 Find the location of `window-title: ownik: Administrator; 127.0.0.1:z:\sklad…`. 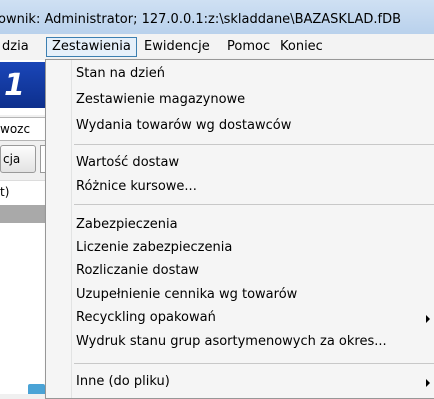

window-title: ownik: Administrator; 127.0.0.1:z:\sklad… is located at coordinates (201, 19).